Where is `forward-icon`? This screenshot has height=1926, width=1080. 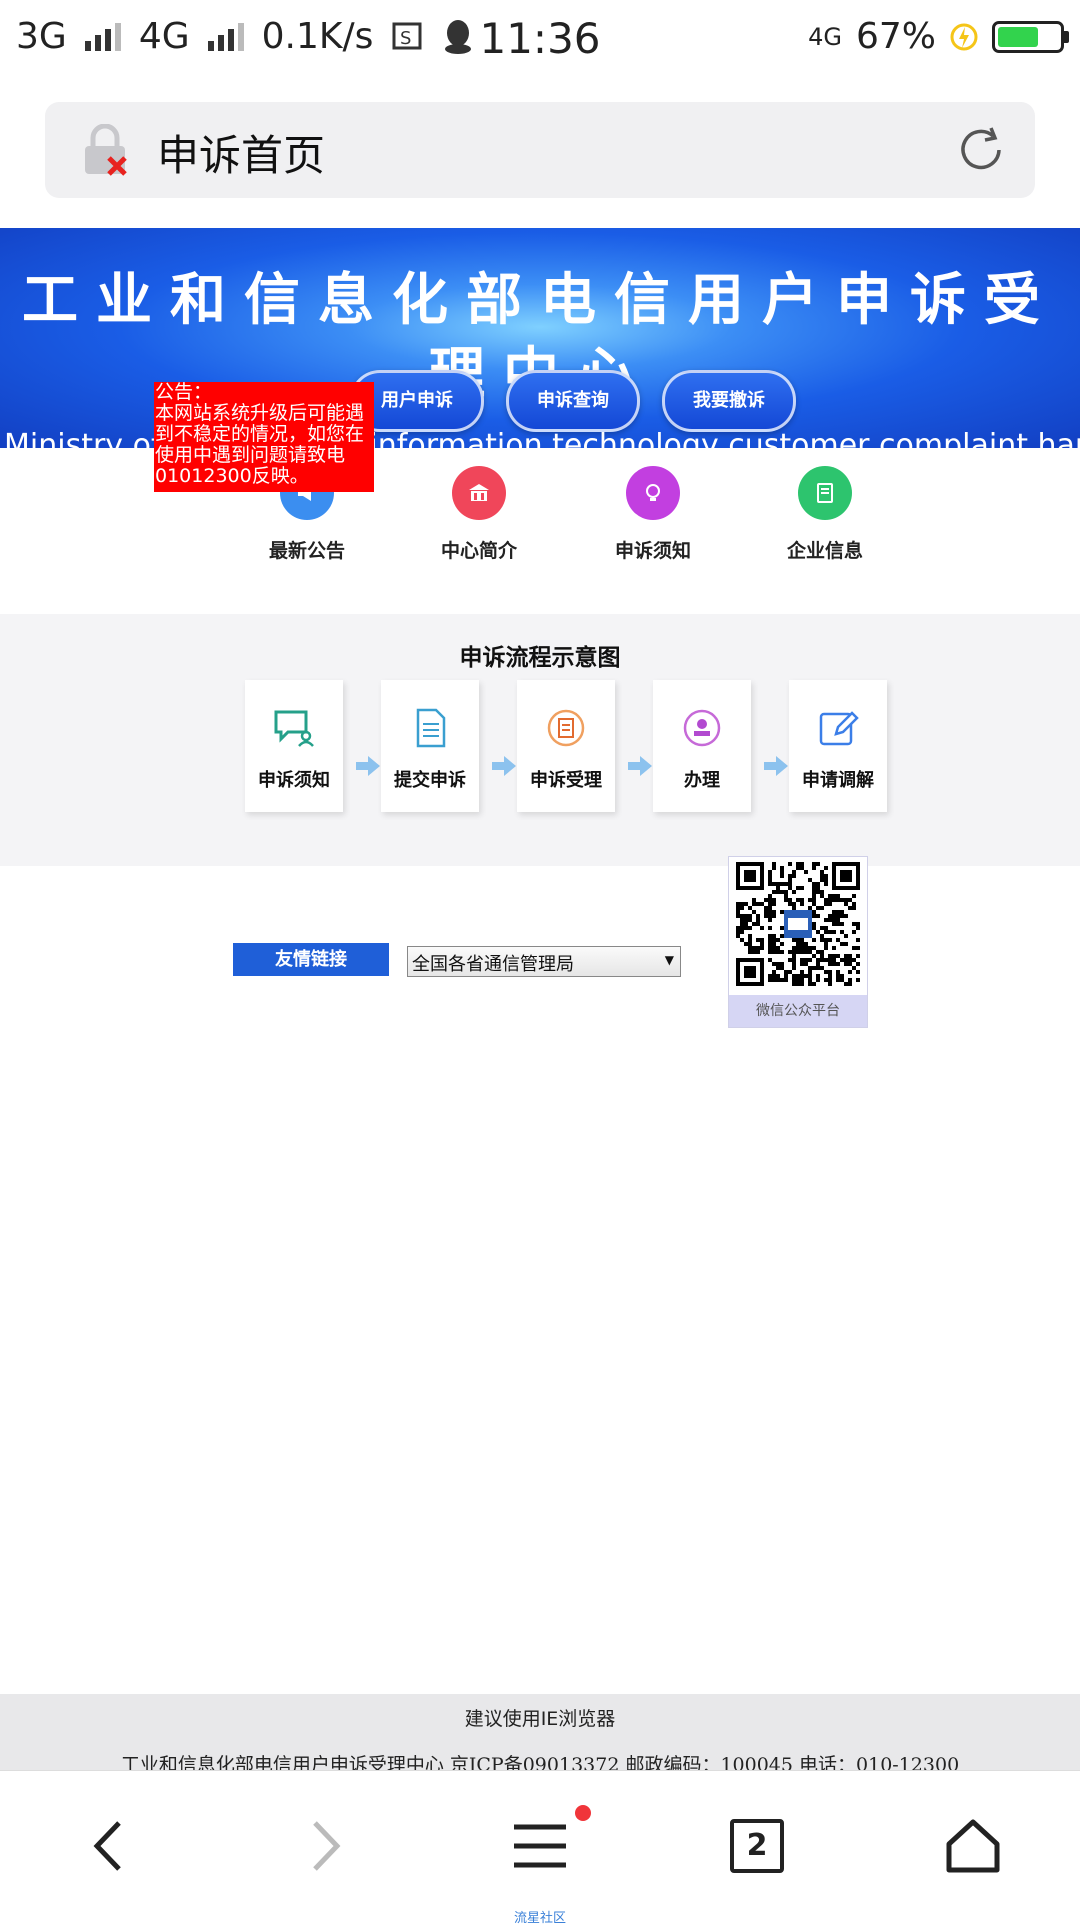
forward-icon is located at coordinates (327, 1846).